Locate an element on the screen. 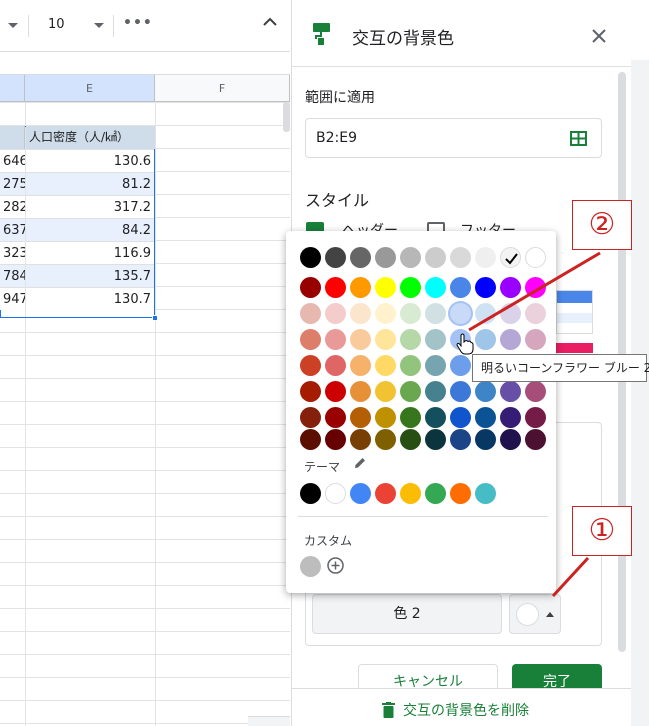 This screenshot has height=726, width=649. font-size-dropdown-arrow-icon is located at coordinates (99, 25).